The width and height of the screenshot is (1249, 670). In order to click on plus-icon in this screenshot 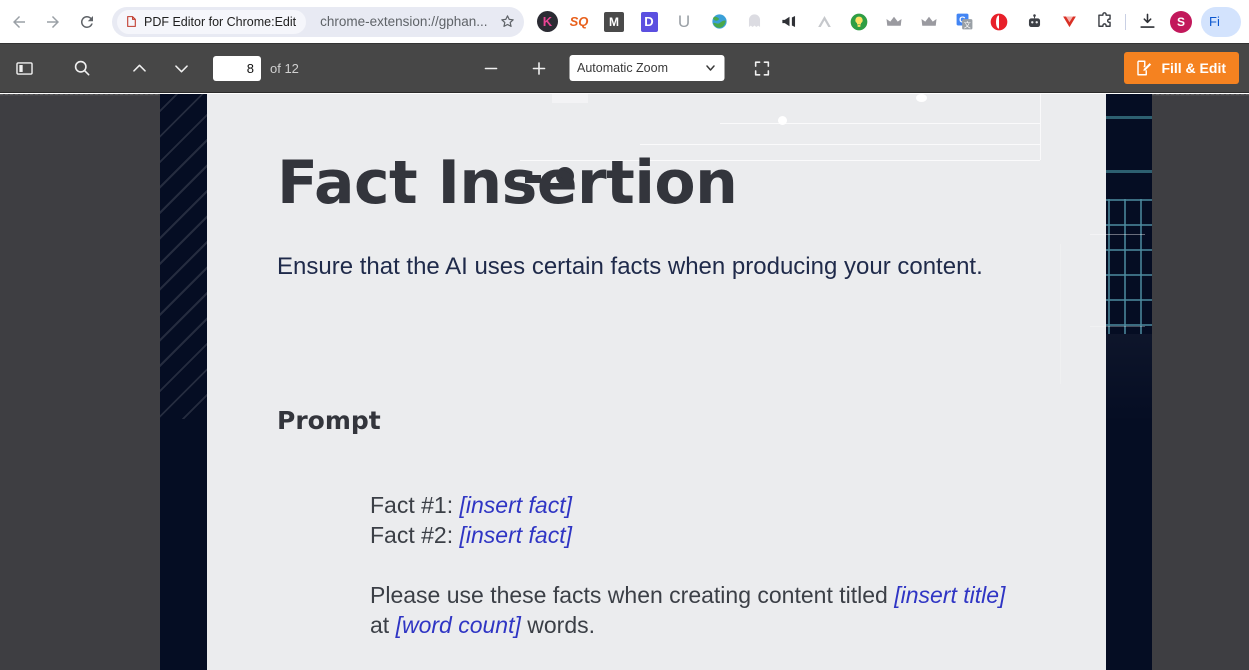, I will do `click(539, 68)`.